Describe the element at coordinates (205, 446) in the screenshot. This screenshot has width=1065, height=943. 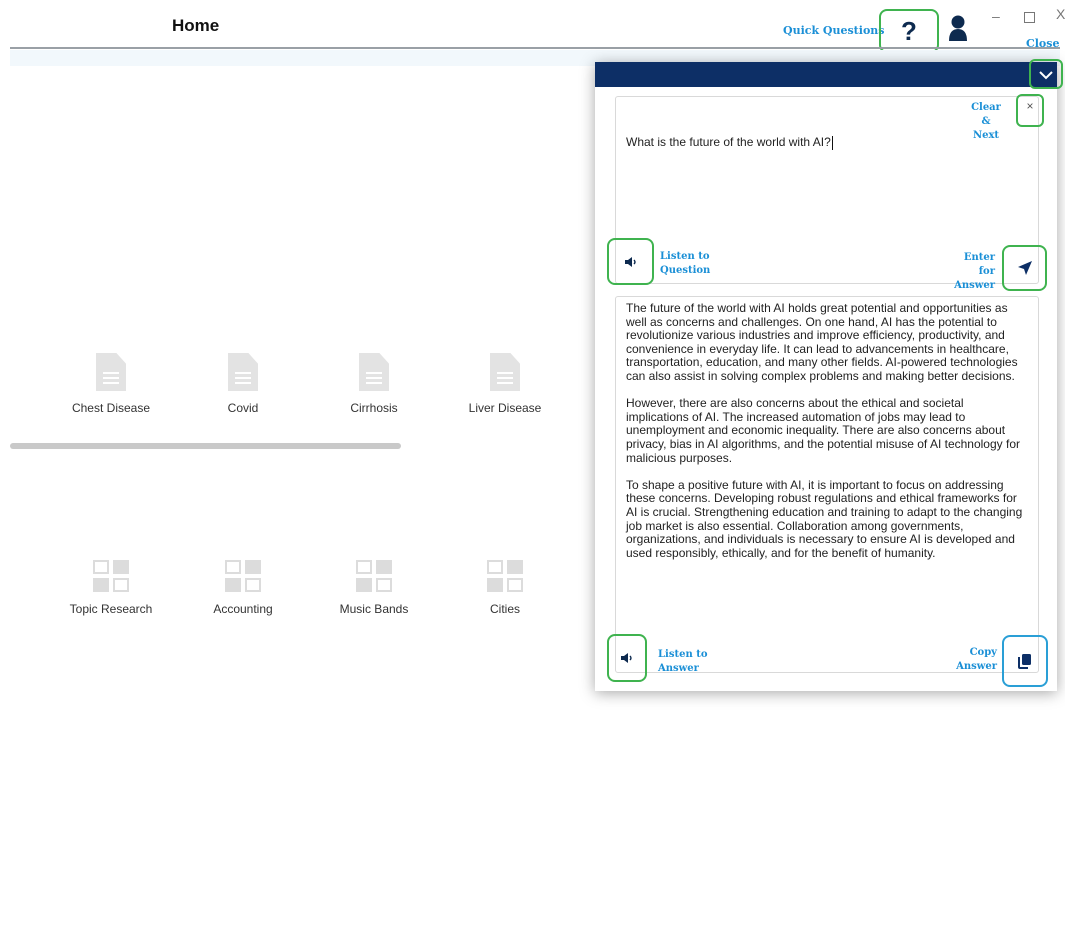
I see `horizontal-scrollbar` at that location.